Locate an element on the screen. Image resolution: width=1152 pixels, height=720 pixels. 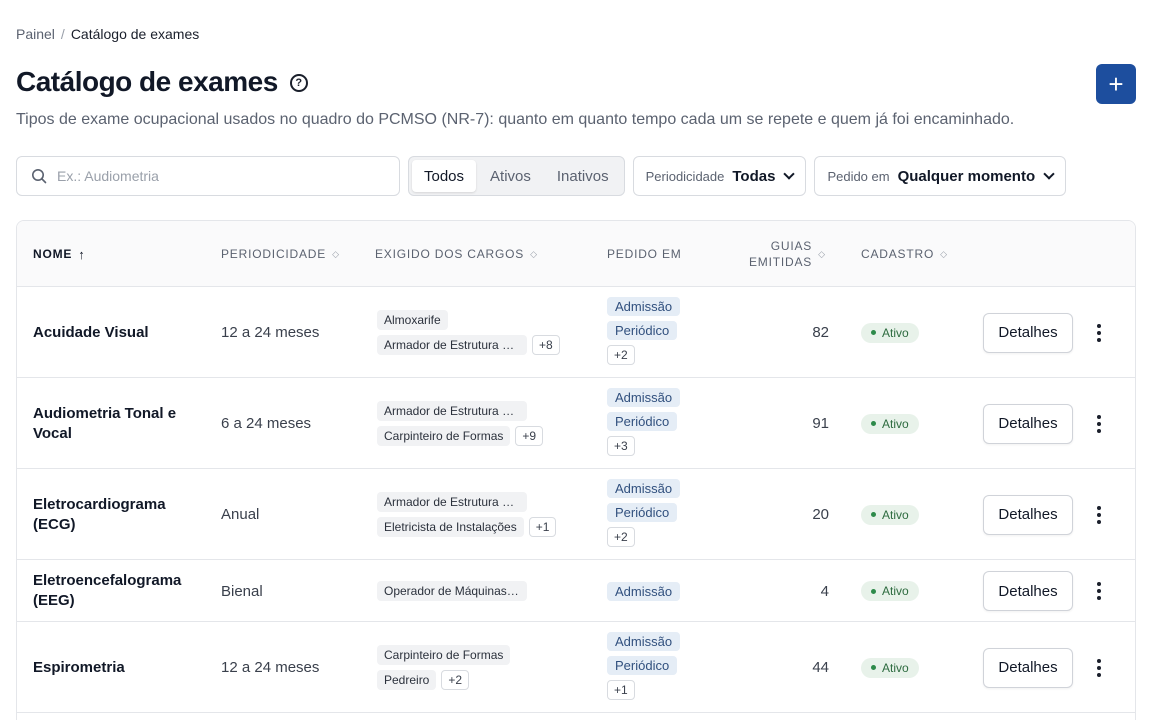
ordered-cell: Admissão Periódico +1 is located at coordinates (644, 666).